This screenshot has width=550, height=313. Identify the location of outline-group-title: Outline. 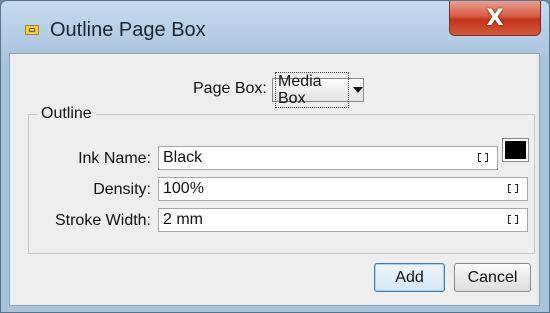
(66, 114).